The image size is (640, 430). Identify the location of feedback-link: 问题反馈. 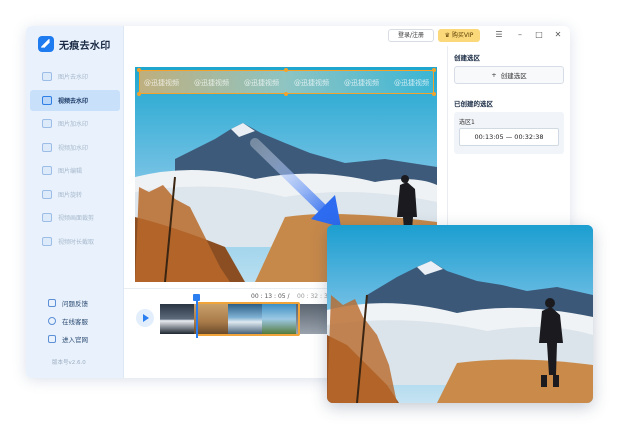
(68, 303).